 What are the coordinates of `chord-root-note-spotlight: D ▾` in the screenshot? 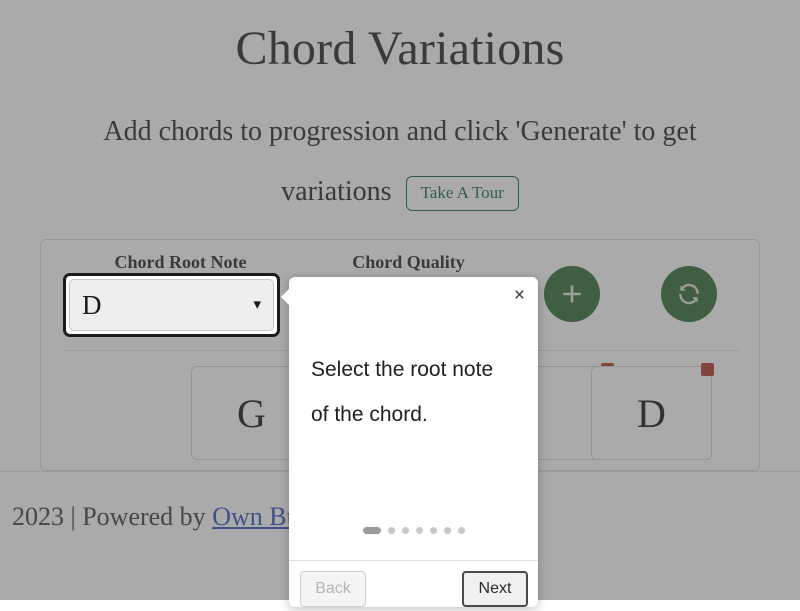 It's located at (171, 305).